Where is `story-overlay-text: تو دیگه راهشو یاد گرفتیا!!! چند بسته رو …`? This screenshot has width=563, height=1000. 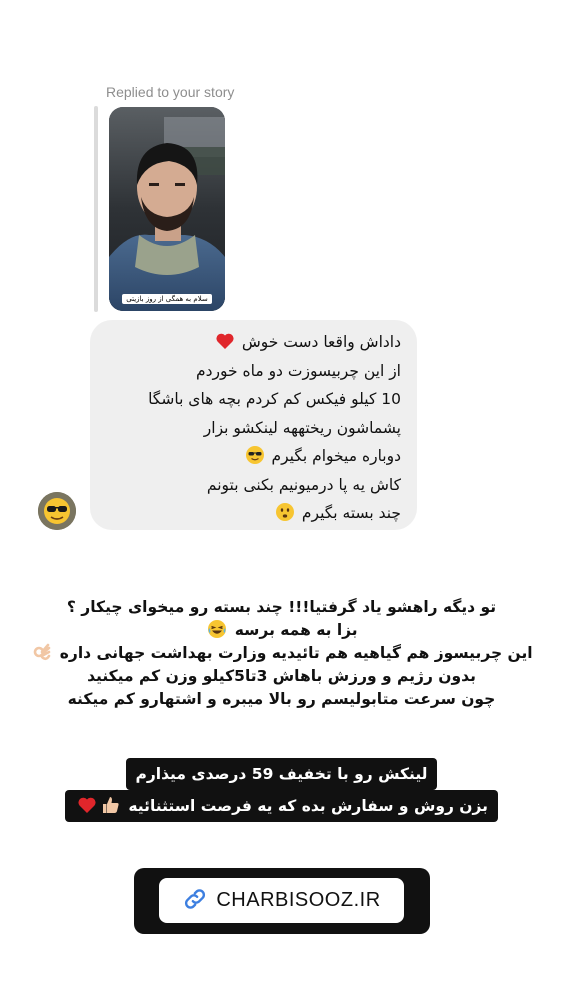 story-overlay-text: تو دیگه راهشو یاد گرفتیا!!! چند بسته رو … is located at coordinates (281, 653).